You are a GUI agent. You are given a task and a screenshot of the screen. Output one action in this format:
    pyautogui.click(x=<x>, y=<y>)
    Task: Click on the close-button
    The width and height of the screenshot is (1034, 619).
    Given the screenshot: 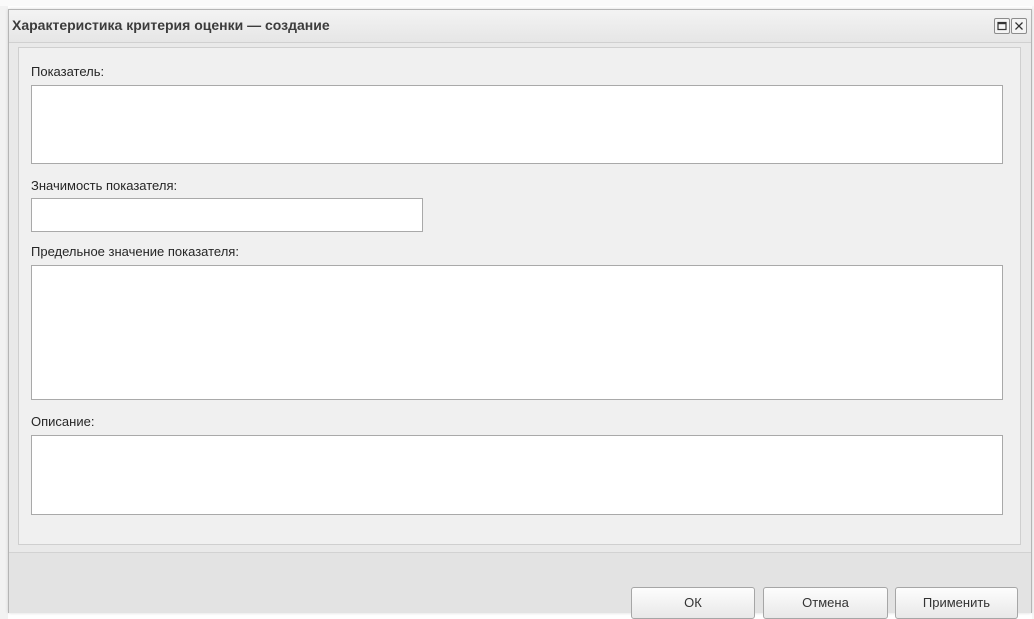 What is the action you would take?
    pyautogui.click(x=1019, y=26)
    